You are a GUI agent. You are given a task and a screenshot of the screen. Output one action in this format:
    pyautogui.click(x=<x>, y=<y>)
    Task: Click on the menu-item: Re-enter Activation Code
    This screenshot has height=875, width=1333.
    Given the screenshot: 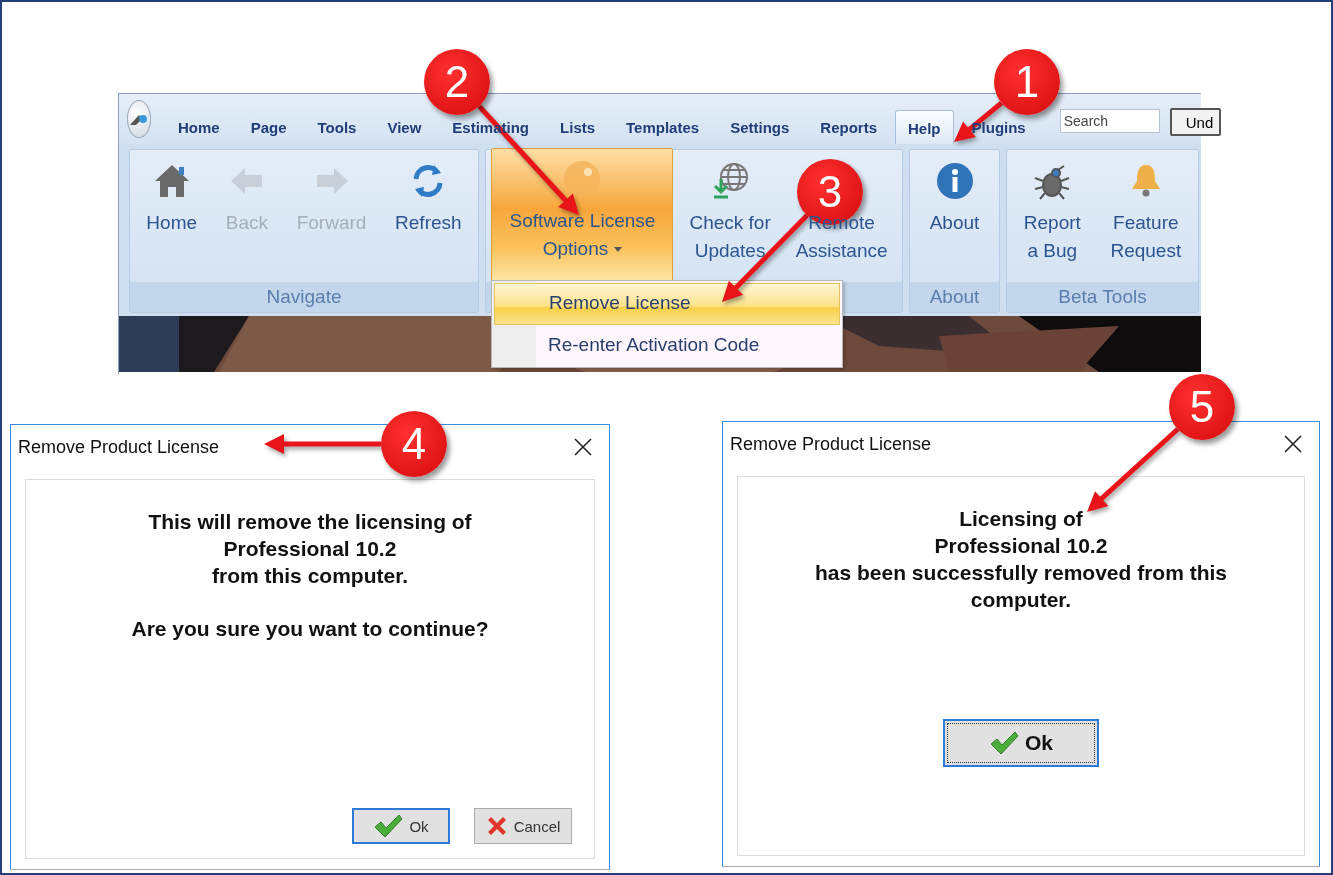 What is the action you would take?
    pyautogui.click(x=667, y=345)
    